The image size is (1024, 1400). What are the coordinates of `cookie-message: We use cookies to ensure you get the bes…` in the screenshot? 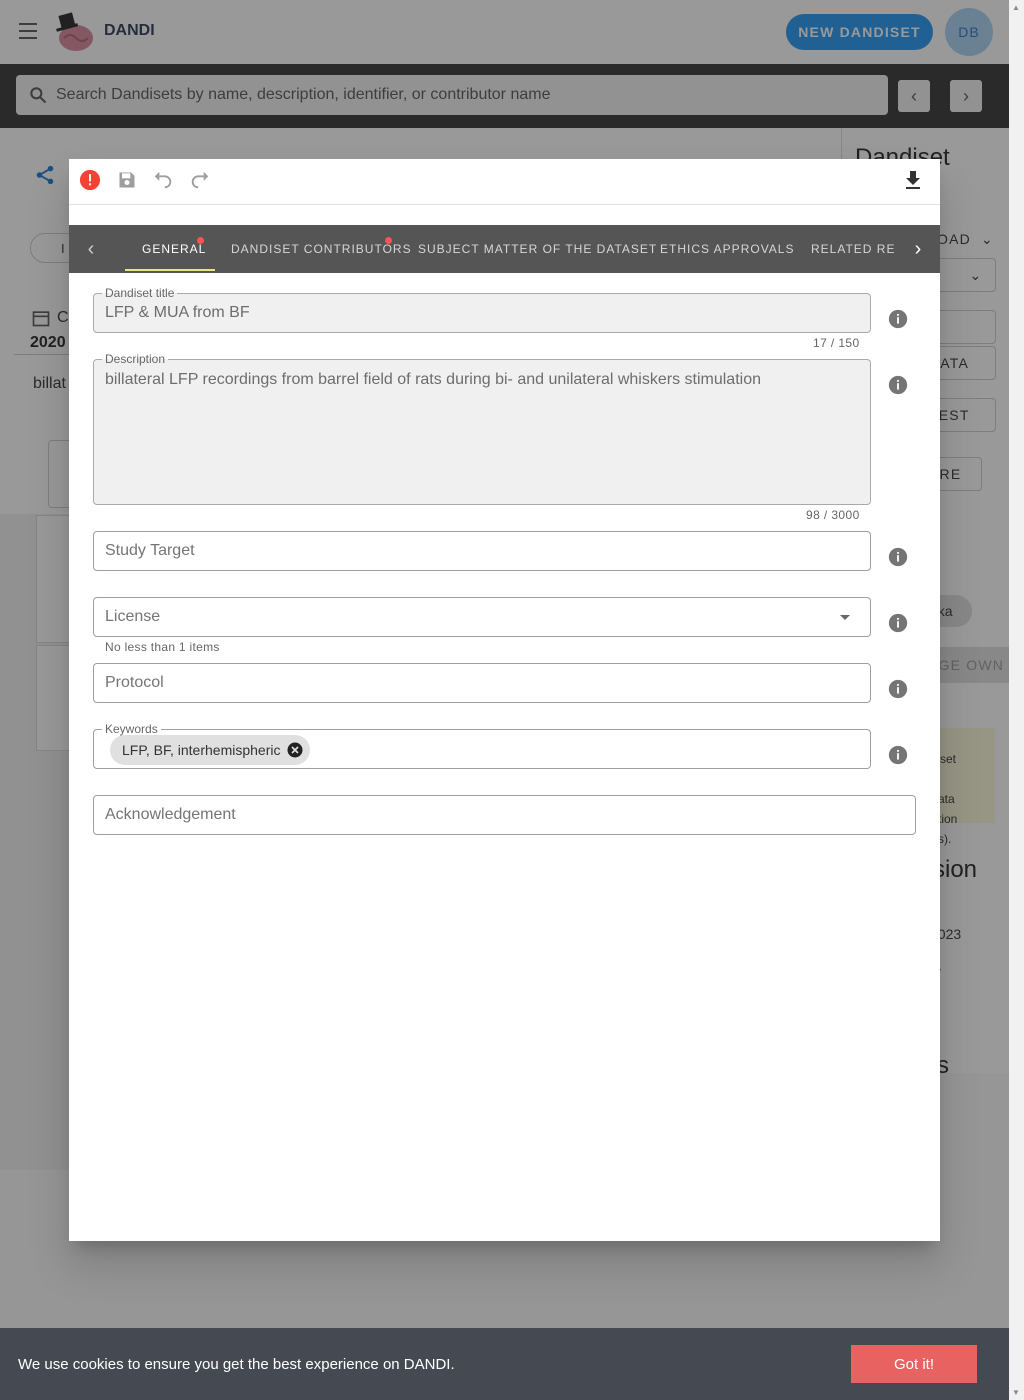 It's located at (236, 1364).